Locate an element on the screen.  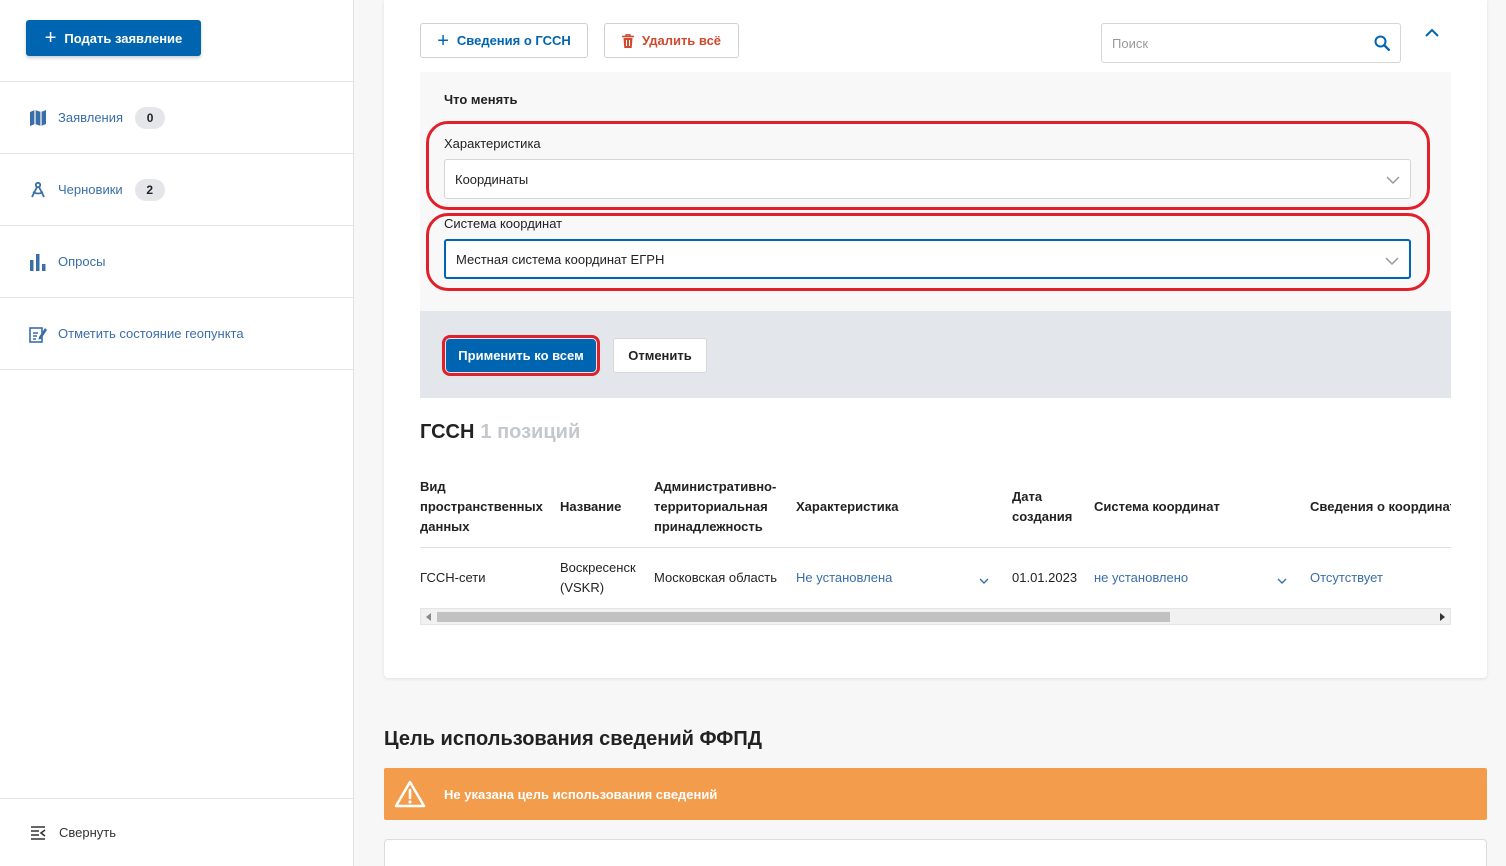
table-horizontal-scrollbar is located at coordinates (935, 616).